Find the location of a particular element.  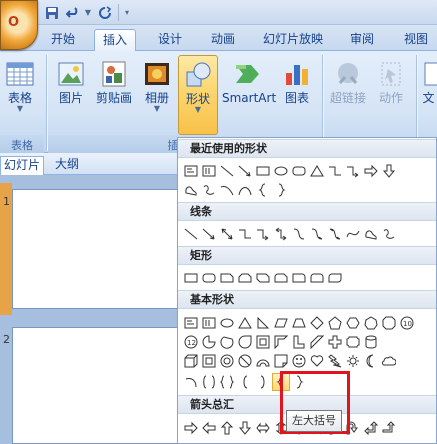

snip-diagonal-rectangle-shape-icon is located at coordinates (263, 278).